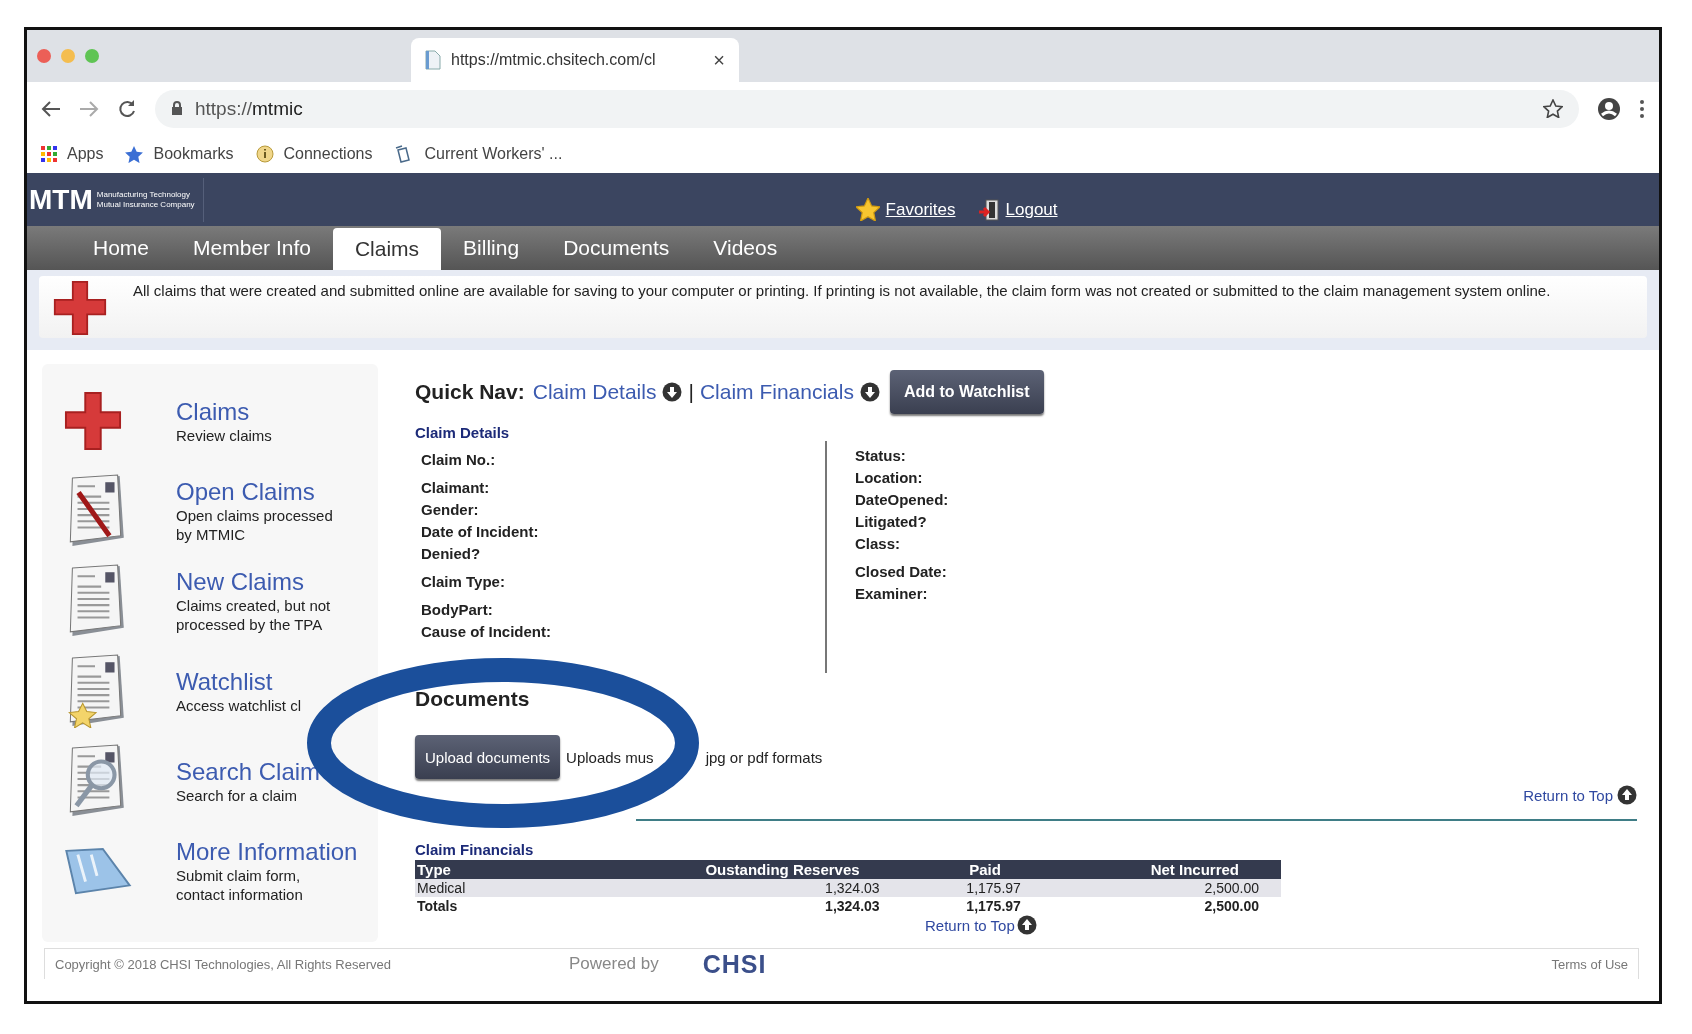  What do you see at coordinates (51, 108) in the screenshot?
I see `back-button` at bounding box center [51, 108].